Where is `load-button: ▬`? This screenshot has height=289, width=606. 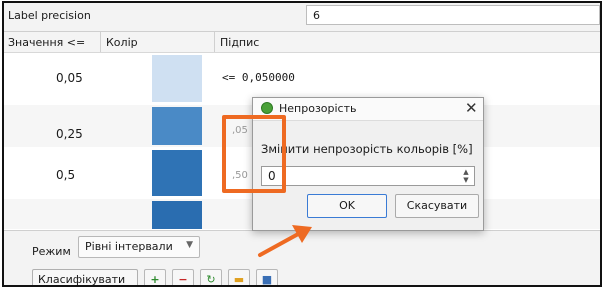
load-button: ▬ is located at coordinates (239, 277).